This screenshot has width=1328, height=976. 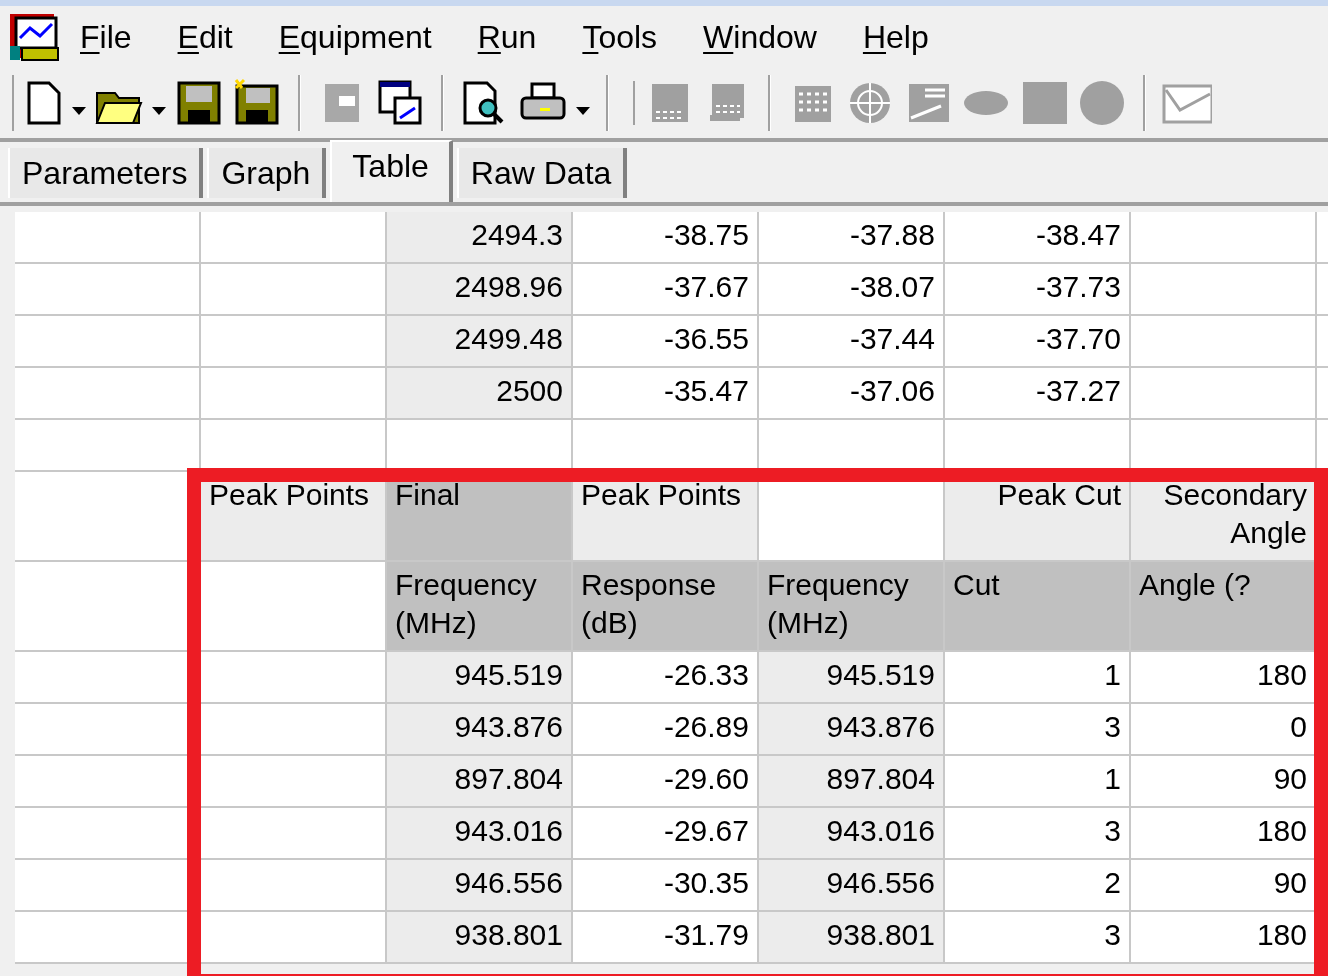 I want to click on tab: Raw Data, so click(x=542, y=173).